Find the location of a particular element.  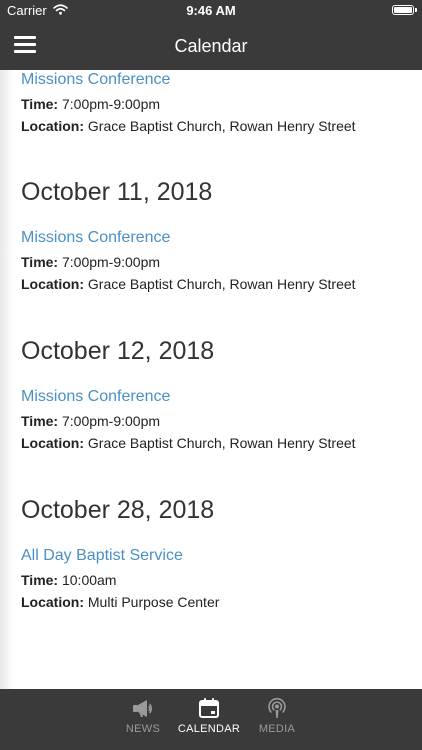

battery-level is located at coordinates (403, 10).